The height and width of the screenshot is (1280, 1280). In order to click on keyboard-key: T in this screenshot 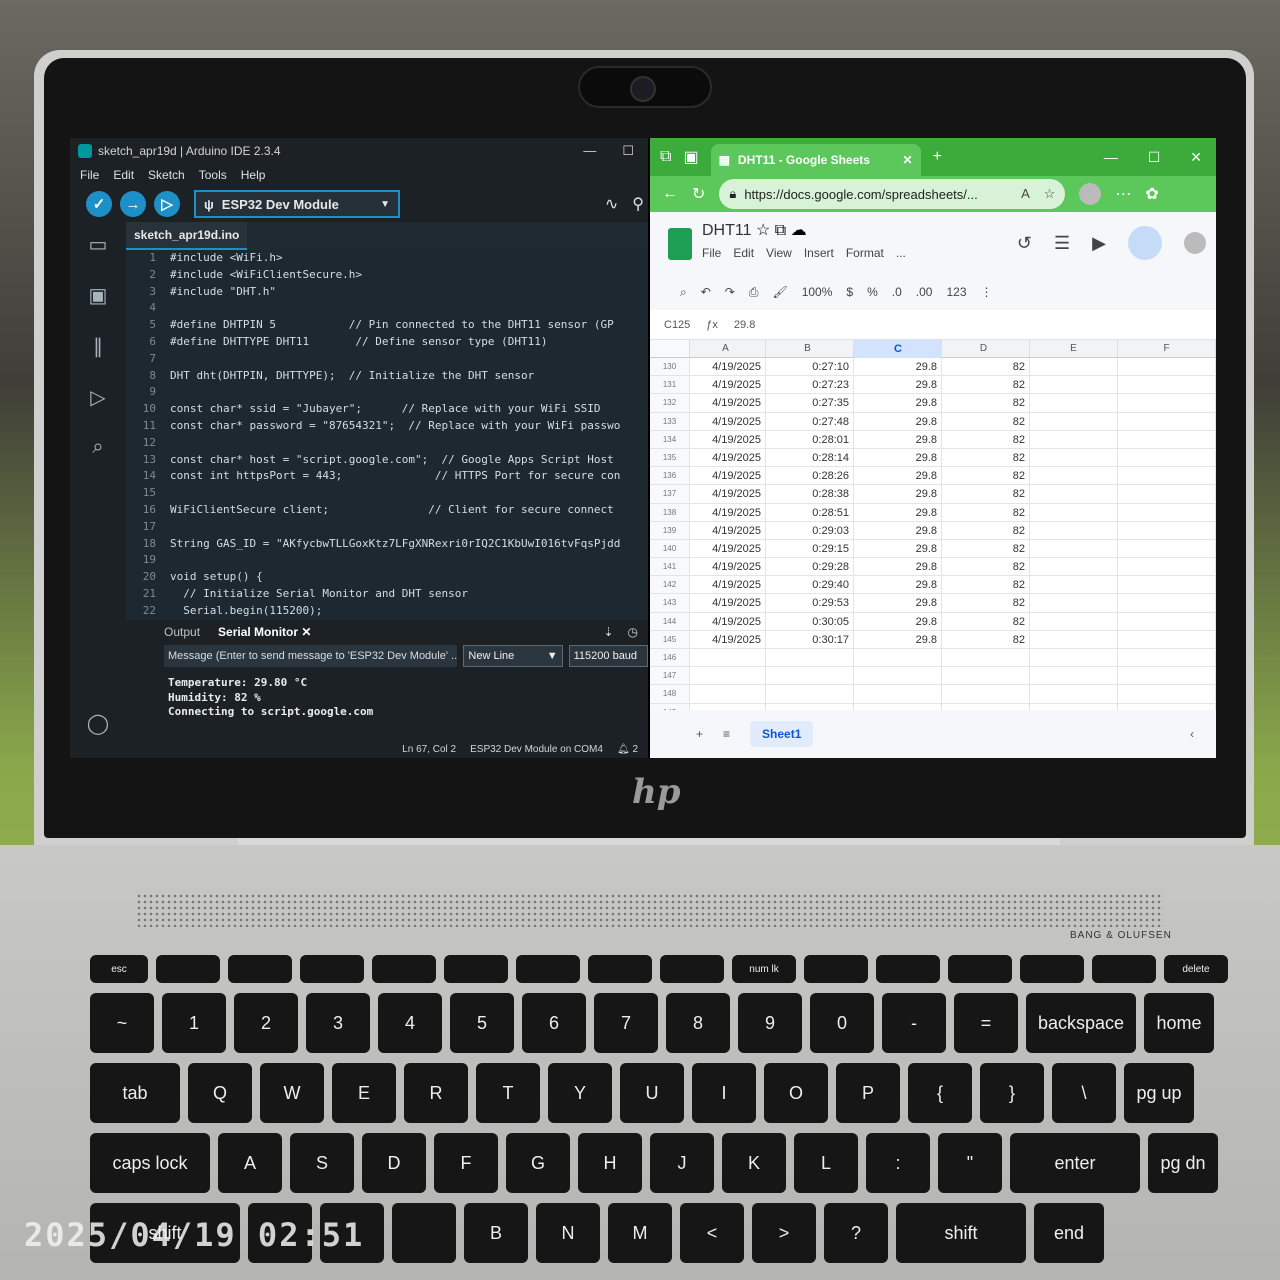, I will do `click(508, 1093)`.